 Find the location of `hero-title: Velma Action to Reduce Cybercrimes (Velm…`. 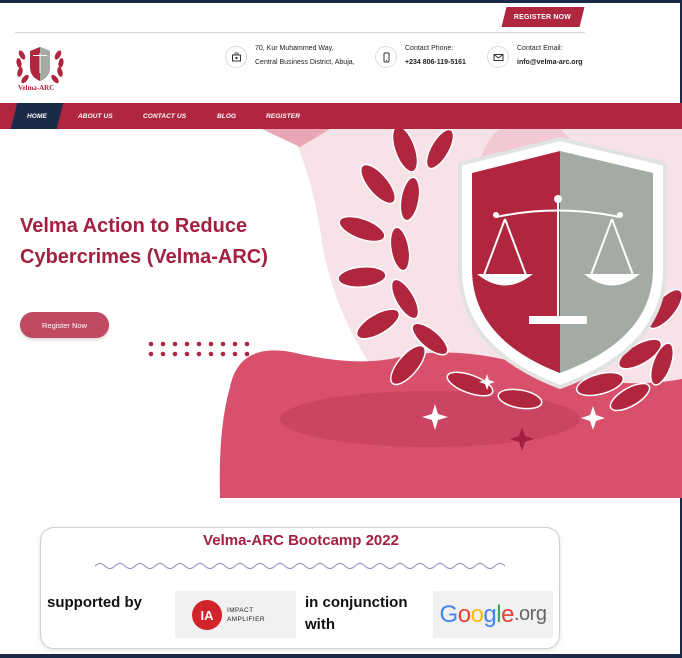

hero-title: Velma Action to Reduce Cybercrimes (Velm… is located at coordinates (170, 242).